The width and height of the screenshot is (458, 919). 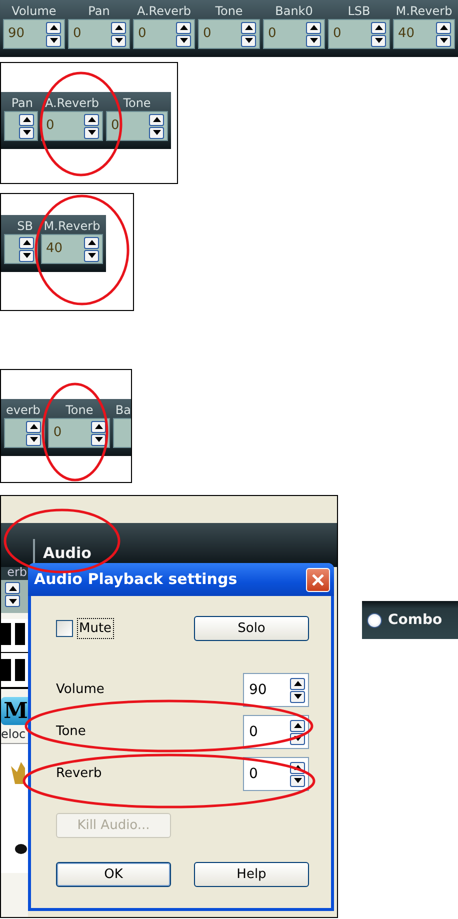 I want to click on section-title: Audio, so click(x=67, y=553).